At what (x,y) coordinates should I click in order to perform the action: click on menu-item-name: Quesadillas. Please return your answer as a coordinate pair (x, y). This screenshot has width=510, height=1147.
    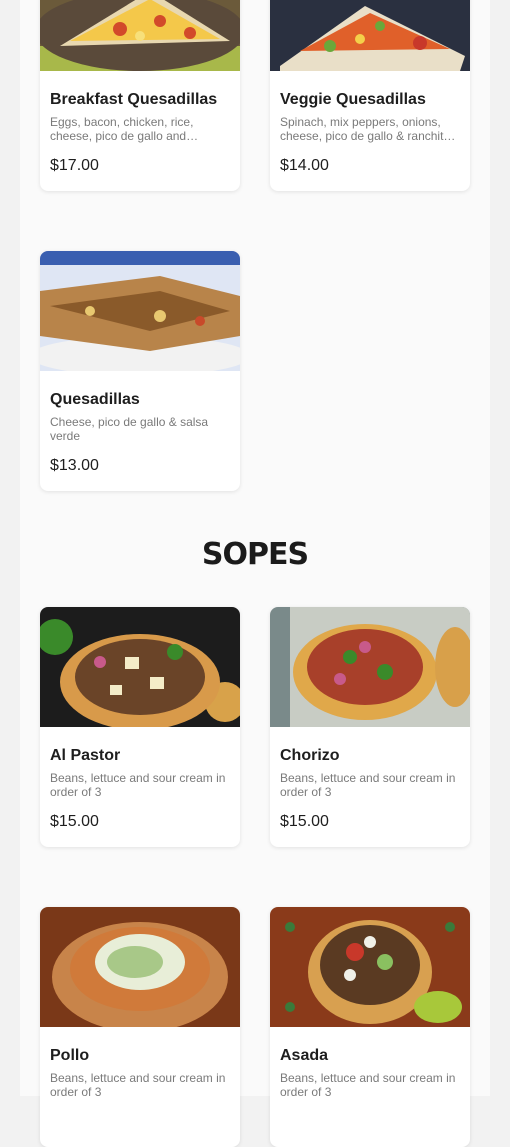
    Looking at the image, I should click on (95, 399).